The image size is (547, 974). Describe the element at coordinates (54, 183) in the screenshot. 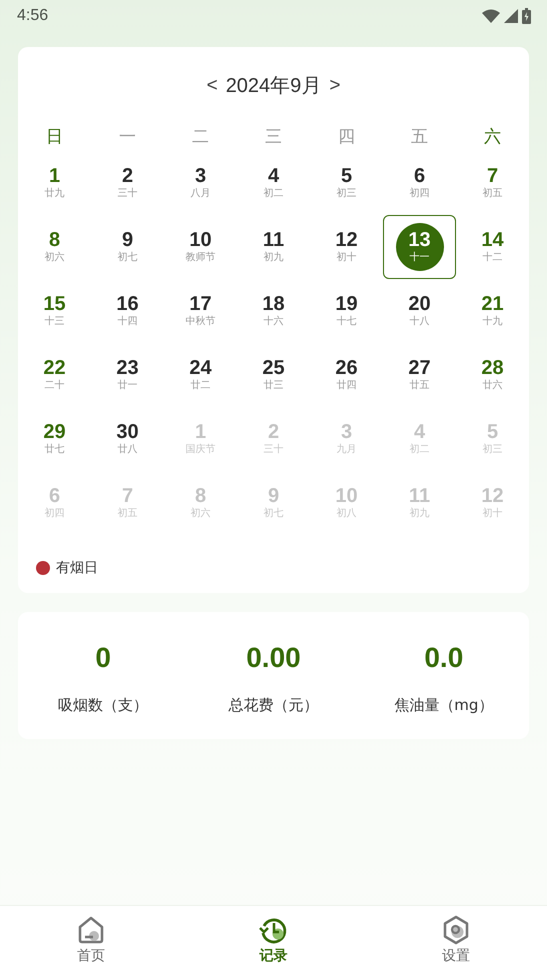

I see `calendar-day: 1 廿九` at that location.